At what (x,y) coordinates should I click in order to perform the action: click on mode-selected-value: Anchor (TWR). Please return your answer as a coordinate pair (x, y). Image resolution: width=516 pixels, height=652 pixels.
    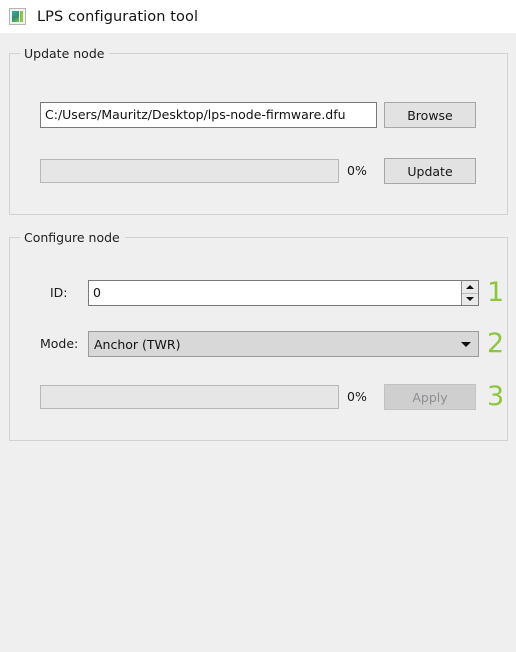
    Looking at the image, I should click on (137, 344).